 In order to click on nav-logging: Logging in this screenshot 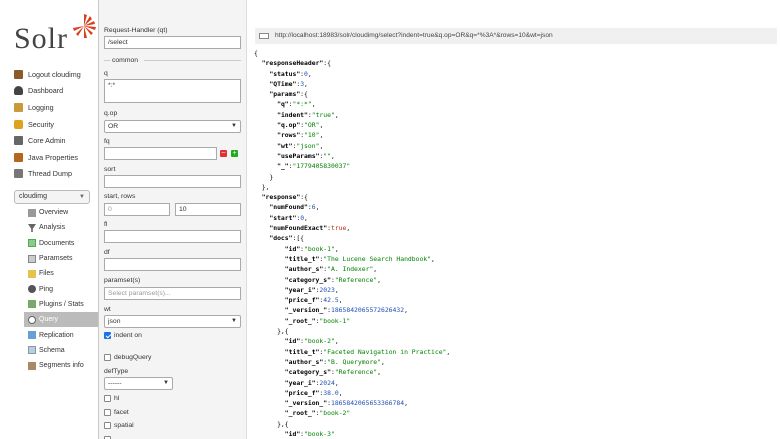, I will do `click(56, 107)`.